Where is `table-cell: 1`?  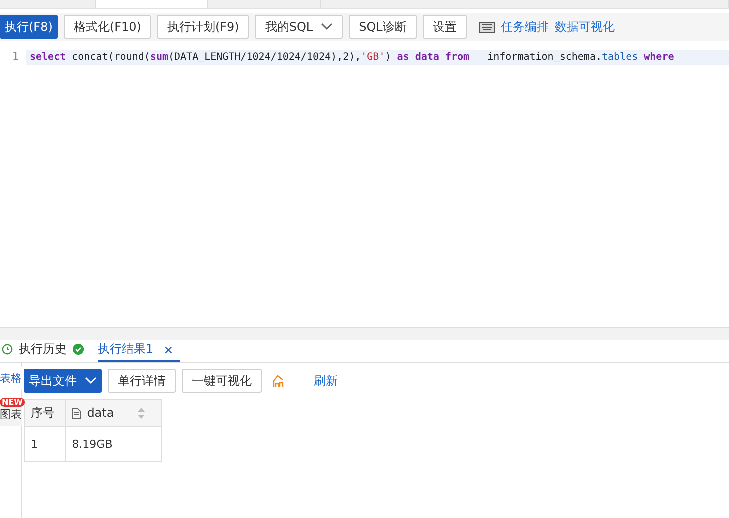 table-cell: 1 is located at coordinates (45, 444).